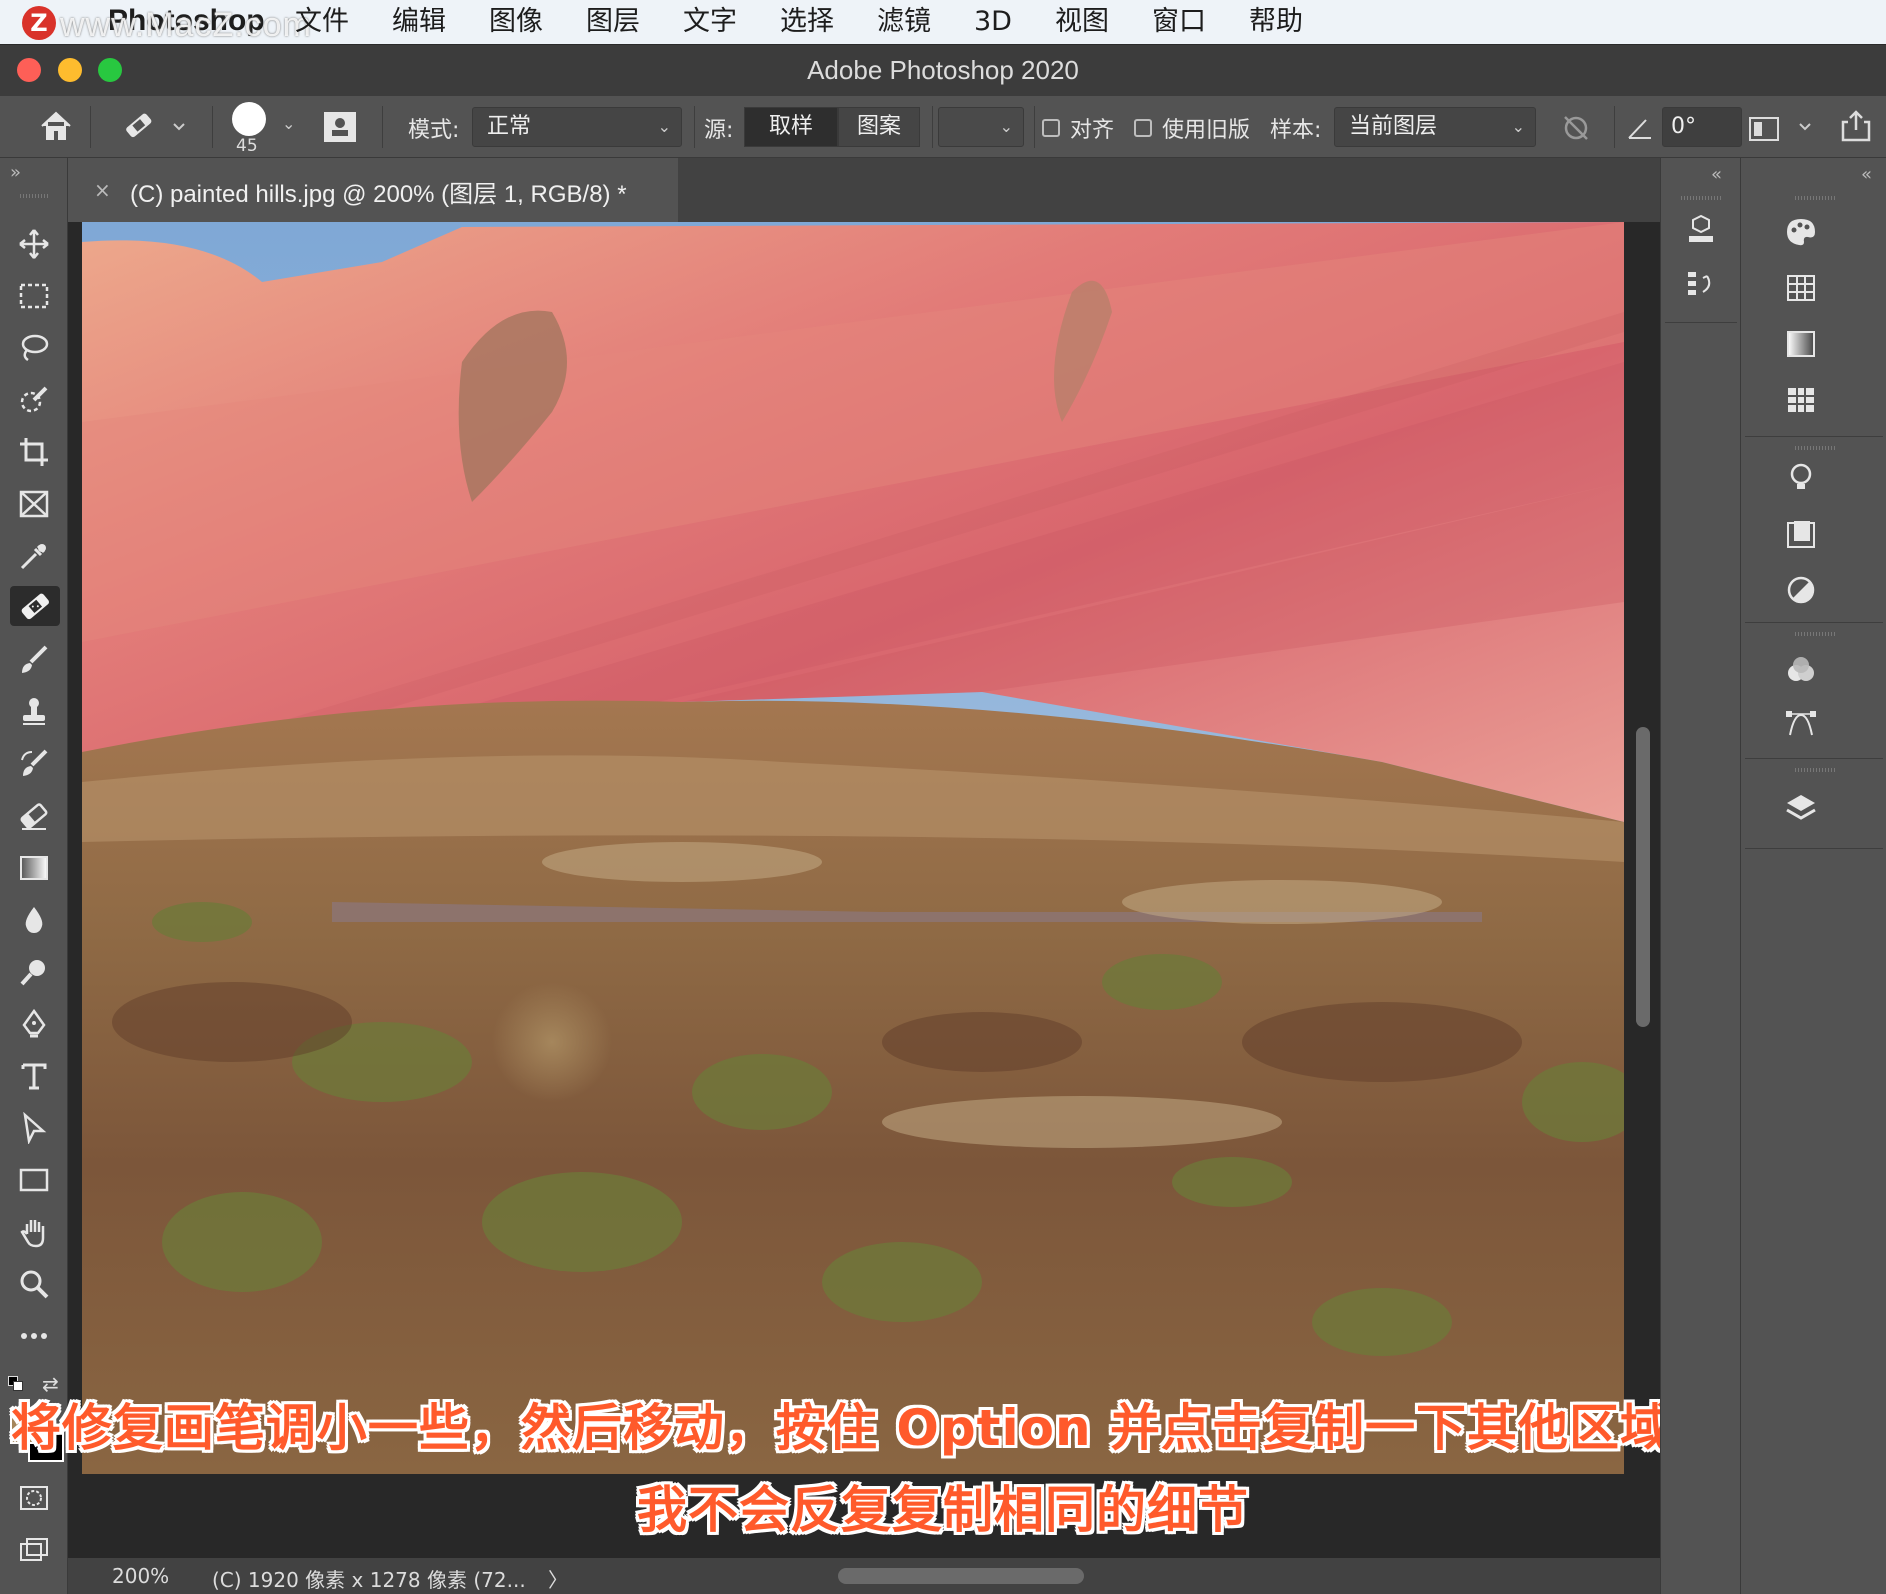 The height and width of the screenshot is (1594, 1886). What do you see at coordinates (102, 190) in the screenshot?
I see `close-tab-icon: ×` at bounding box center [102, 190].